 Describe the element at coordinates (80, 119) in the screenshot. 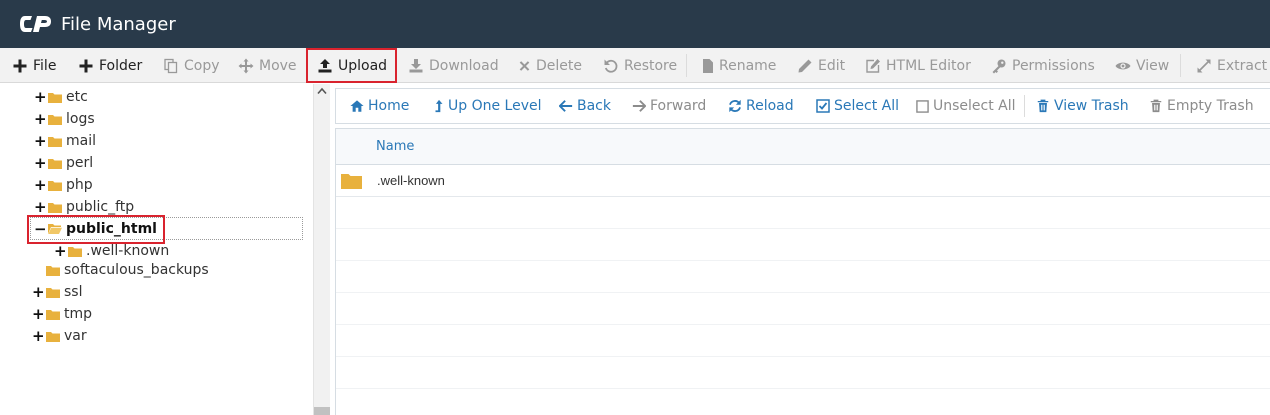

I see `tree-item-label: logs` at that location.